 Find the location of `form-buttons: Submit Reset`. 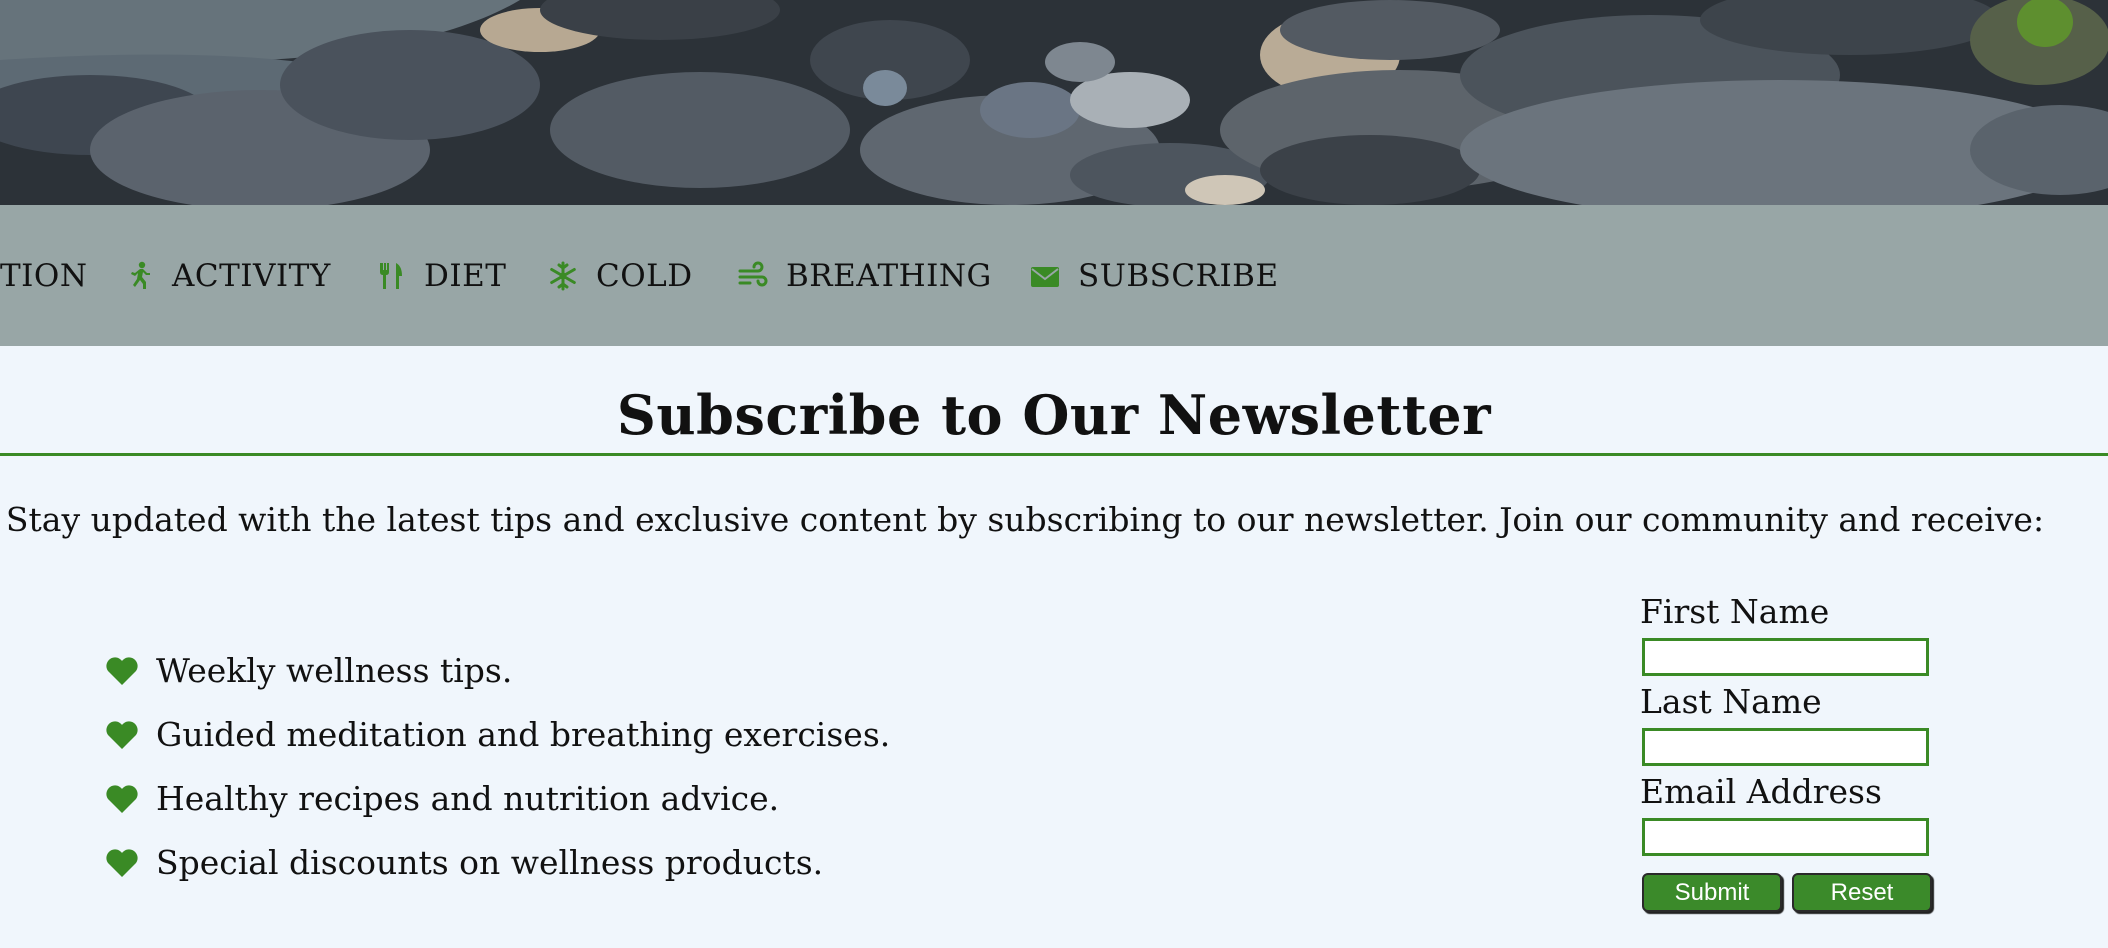

form-buttons: Submit Reset is located at coordinates (1787, 892).